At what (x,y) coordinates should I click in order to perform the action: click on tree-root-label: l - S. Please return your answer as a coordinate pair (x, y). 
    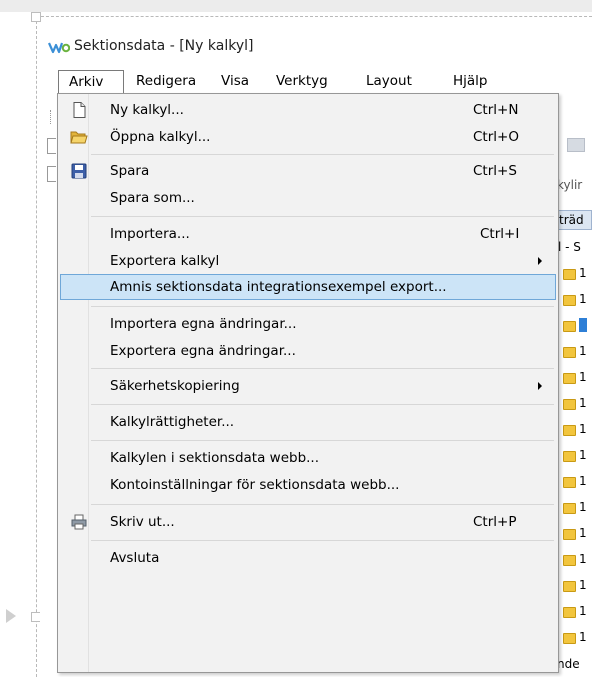
    Looking at the image, I should click on (569, 247).